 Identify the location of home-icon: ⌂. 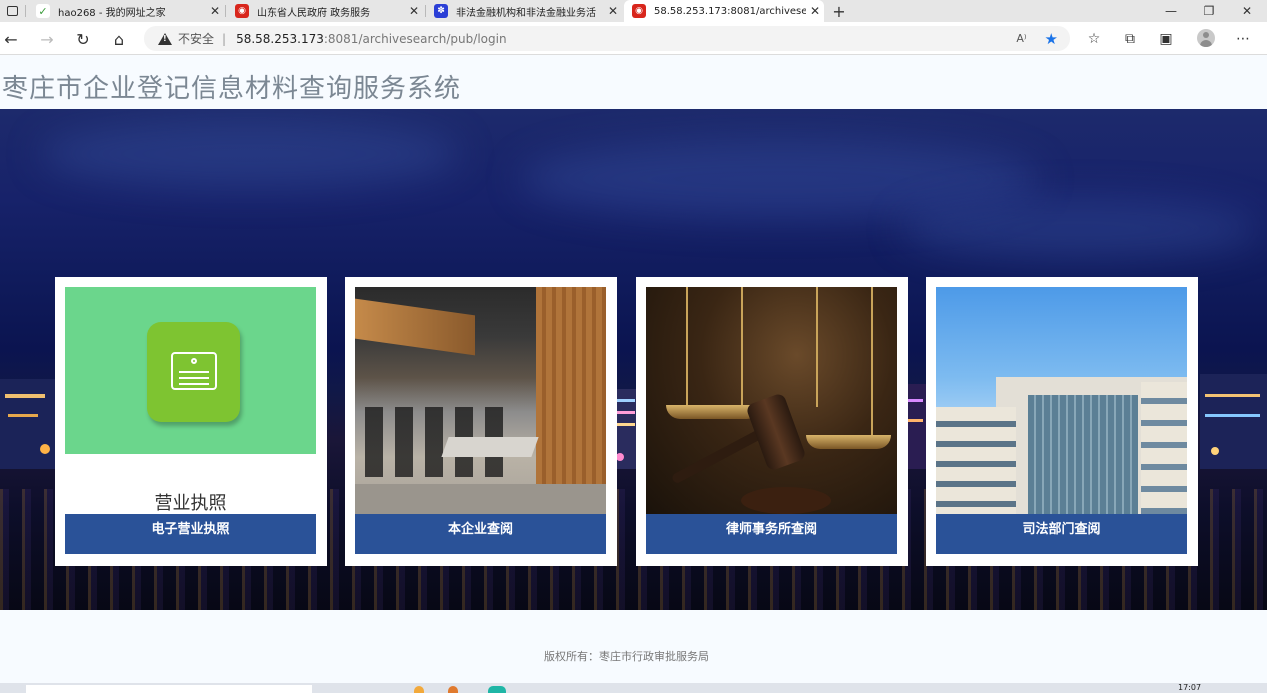
(119, 39).